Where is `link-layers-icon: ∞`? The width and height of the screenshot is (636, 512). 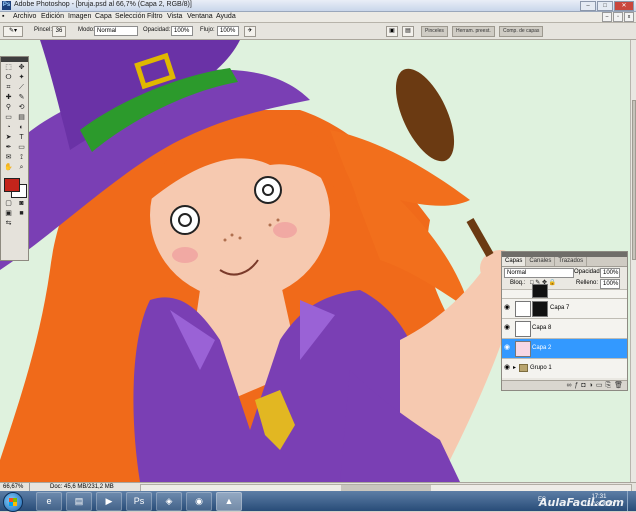
link-layers-icon: ∞ is located at coordinates (569, 385).